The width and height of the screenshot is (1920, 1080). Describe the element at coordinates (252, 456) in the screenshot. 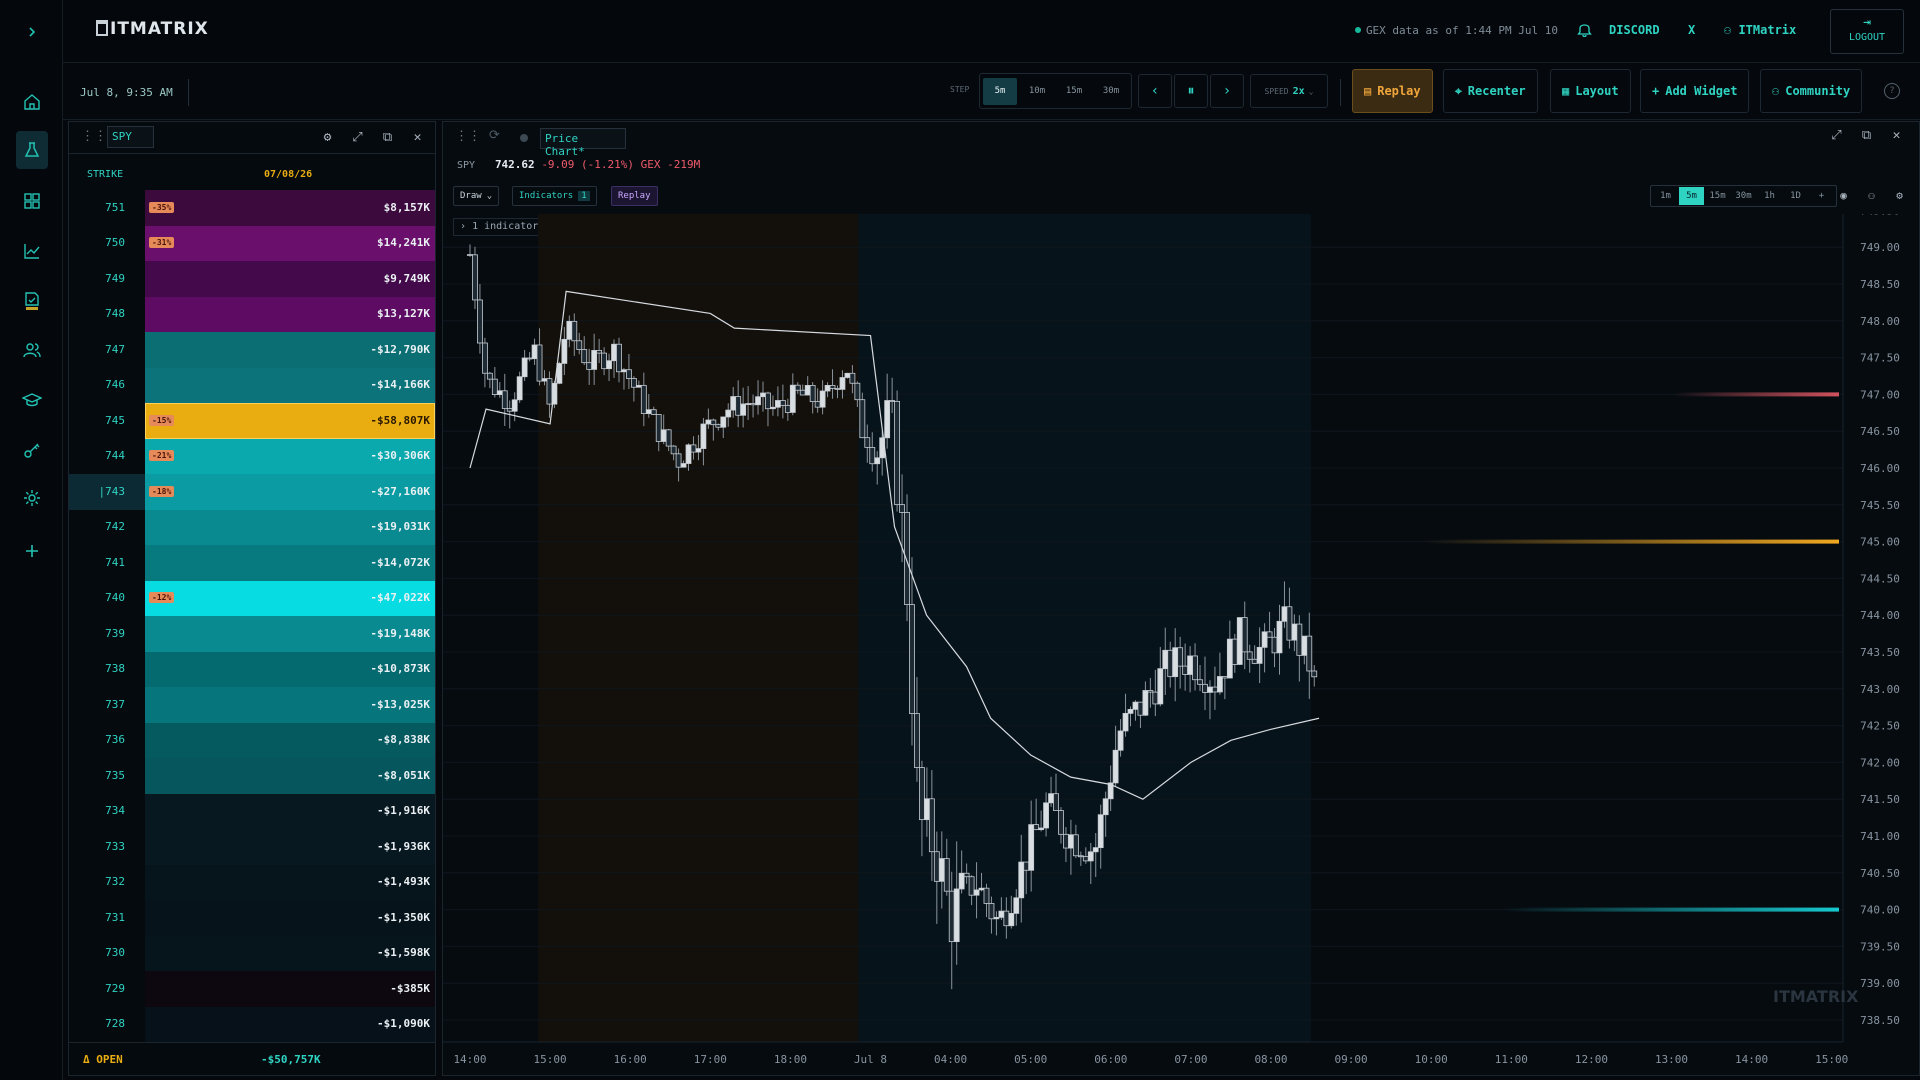

I see `gex-row: 744 -$30,306K -21%` at that location.